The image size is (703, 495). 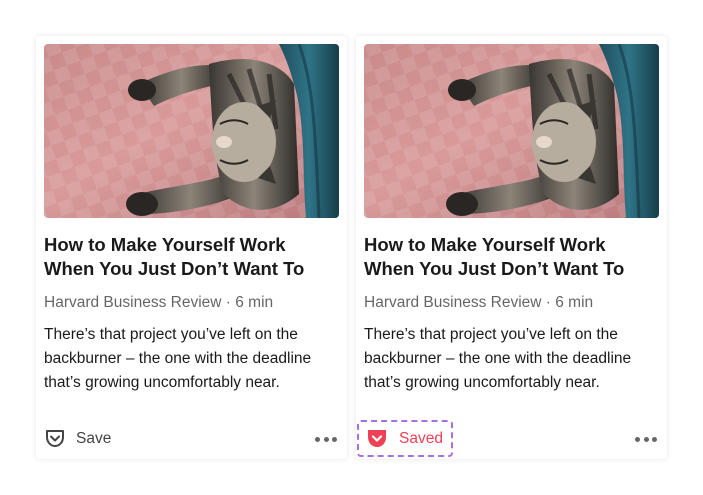 I want to click on pocket-filled-icon, so click(x=377, y=438).